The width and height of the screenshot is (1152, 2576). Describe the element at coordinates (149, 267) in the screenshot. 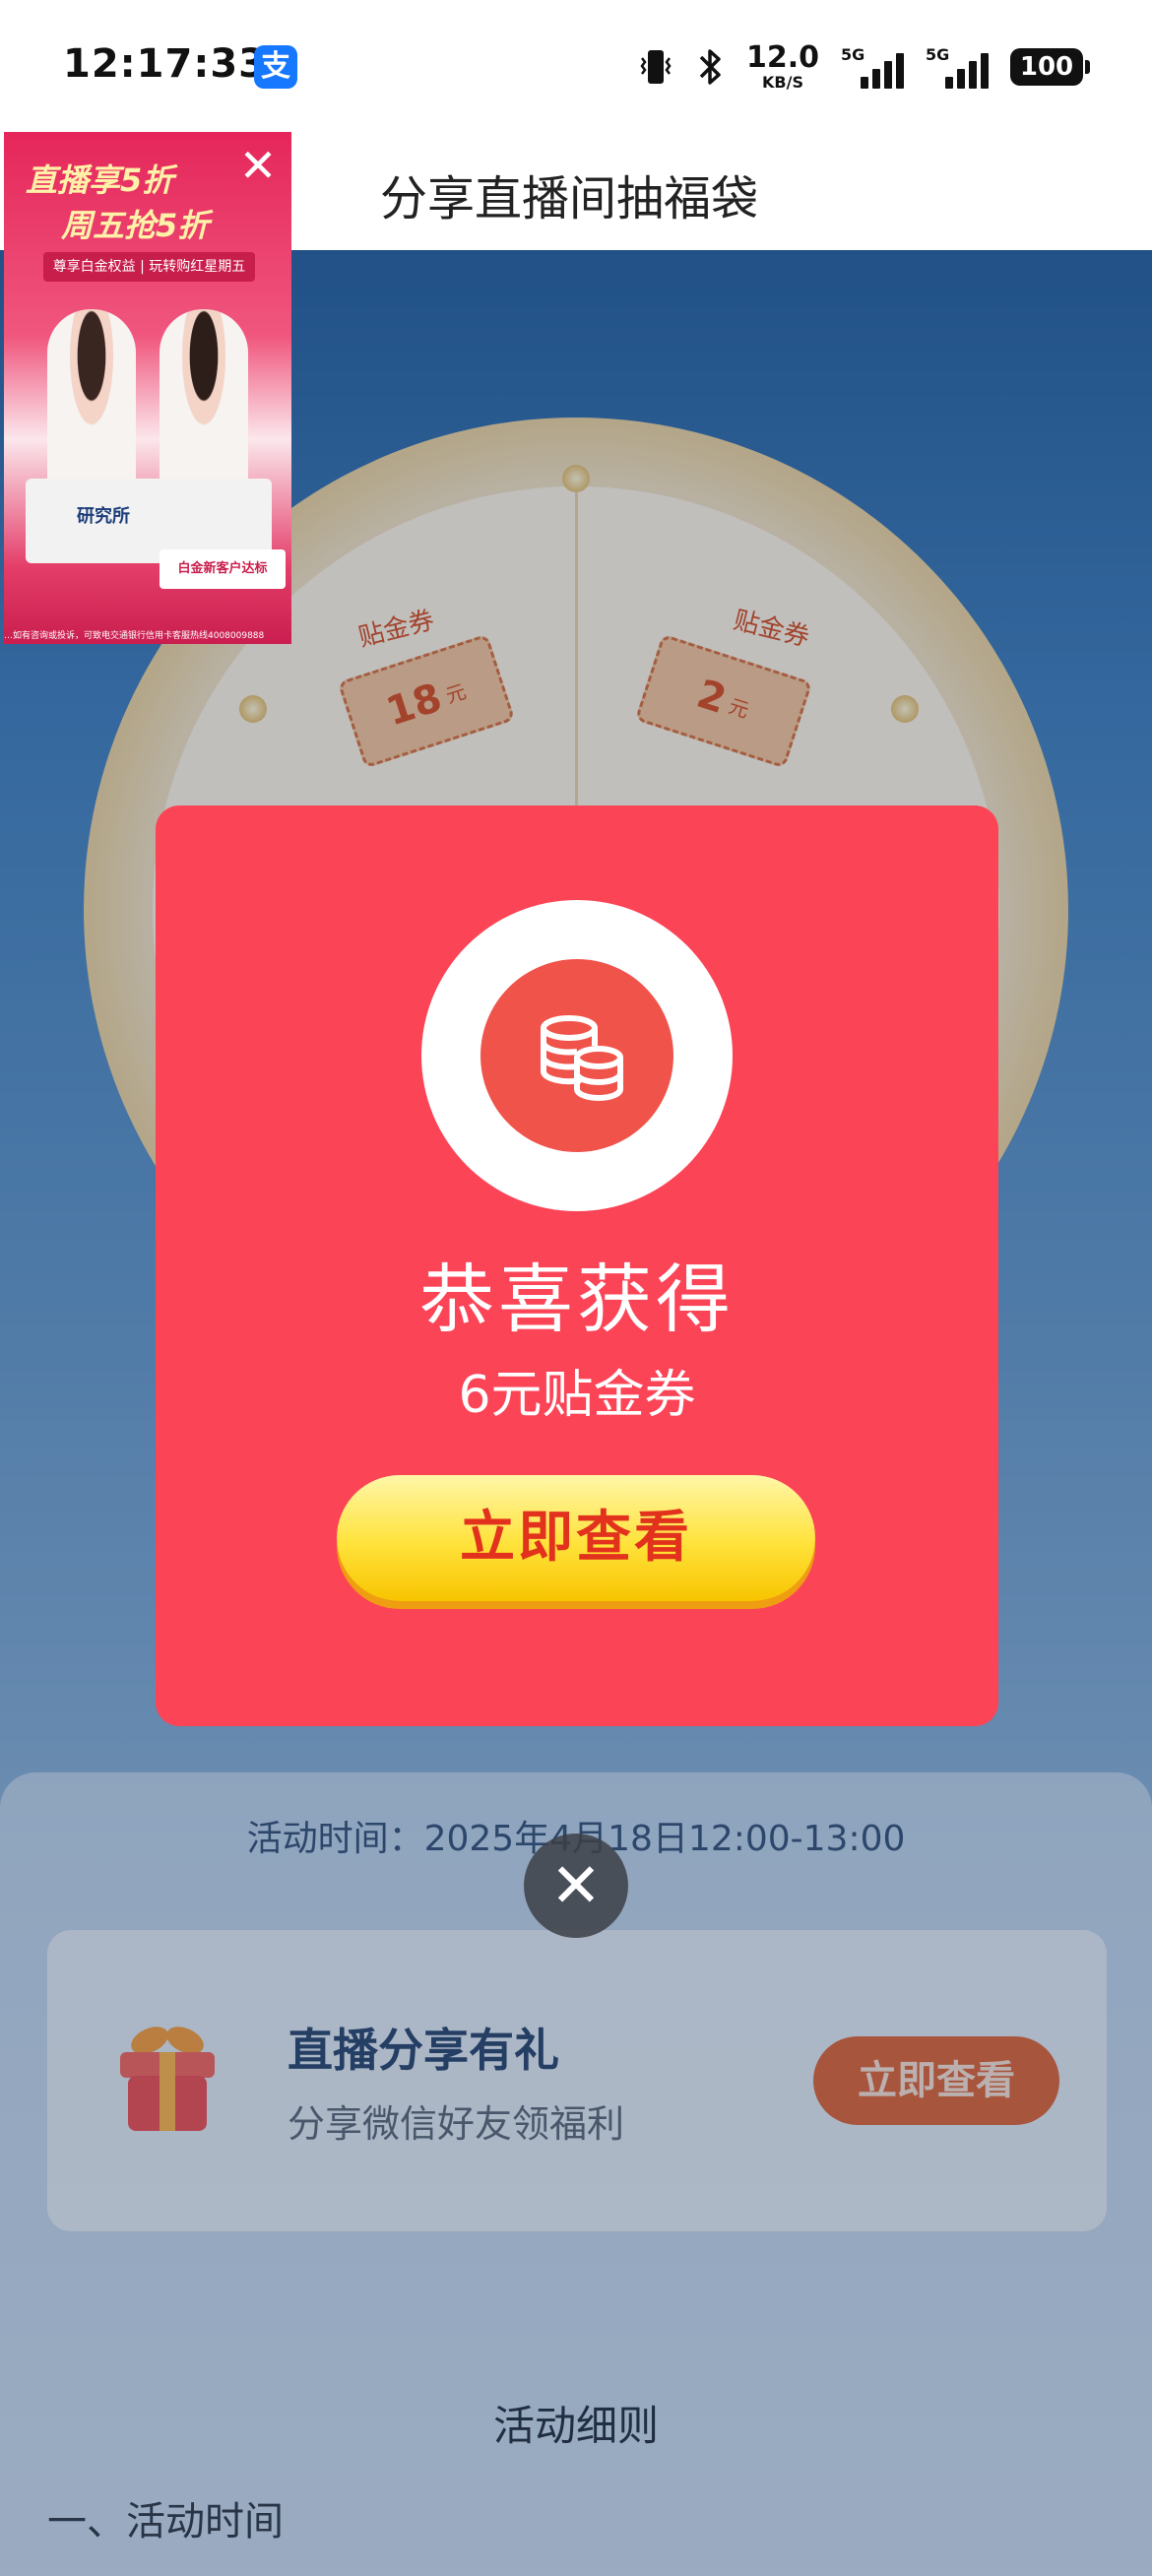

I see `video-tag: 尊享白金权益 | 玩转购红星期五` at that location.